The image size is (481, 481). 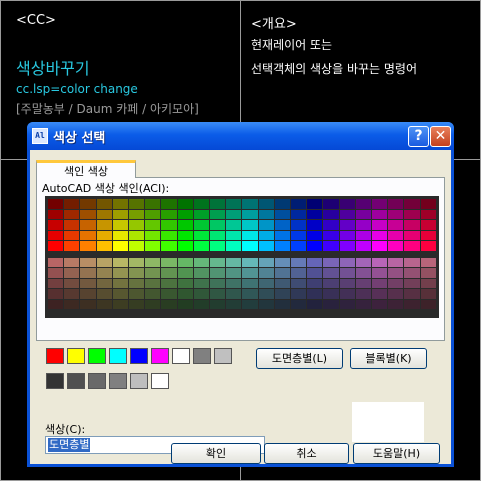 I want to click on help-button: 도움말(H), so click(x=396, y=453).